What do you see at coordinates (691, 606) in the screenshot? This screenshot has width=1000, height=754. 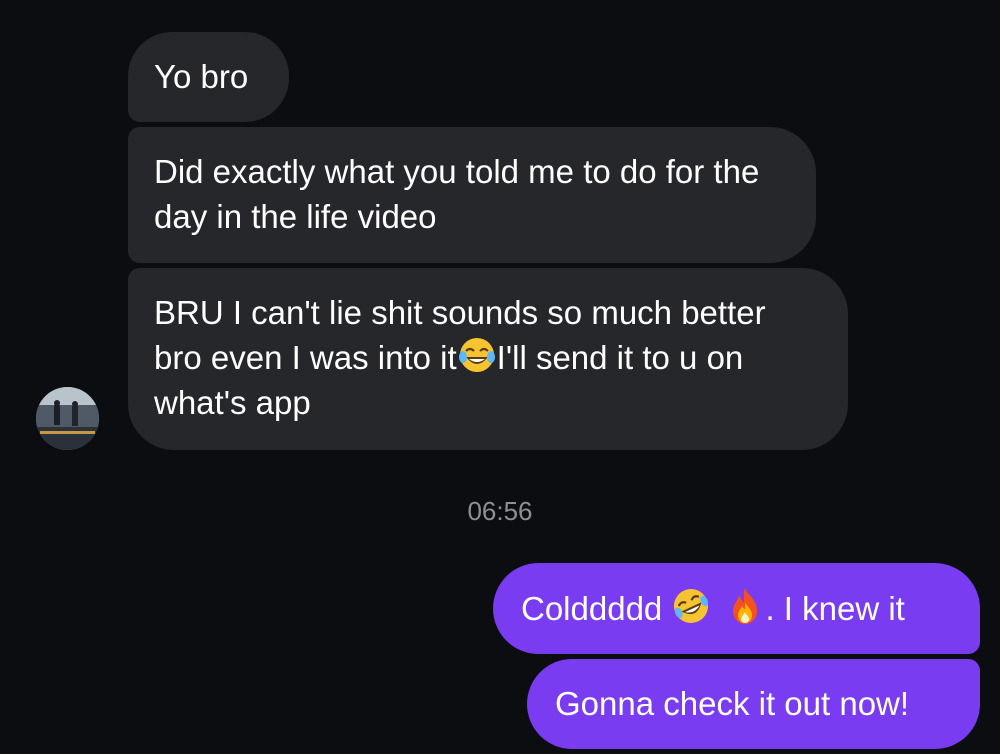 I see `rolling-on-the-floor-laughing-emoji` at bounding box center [691, 606].